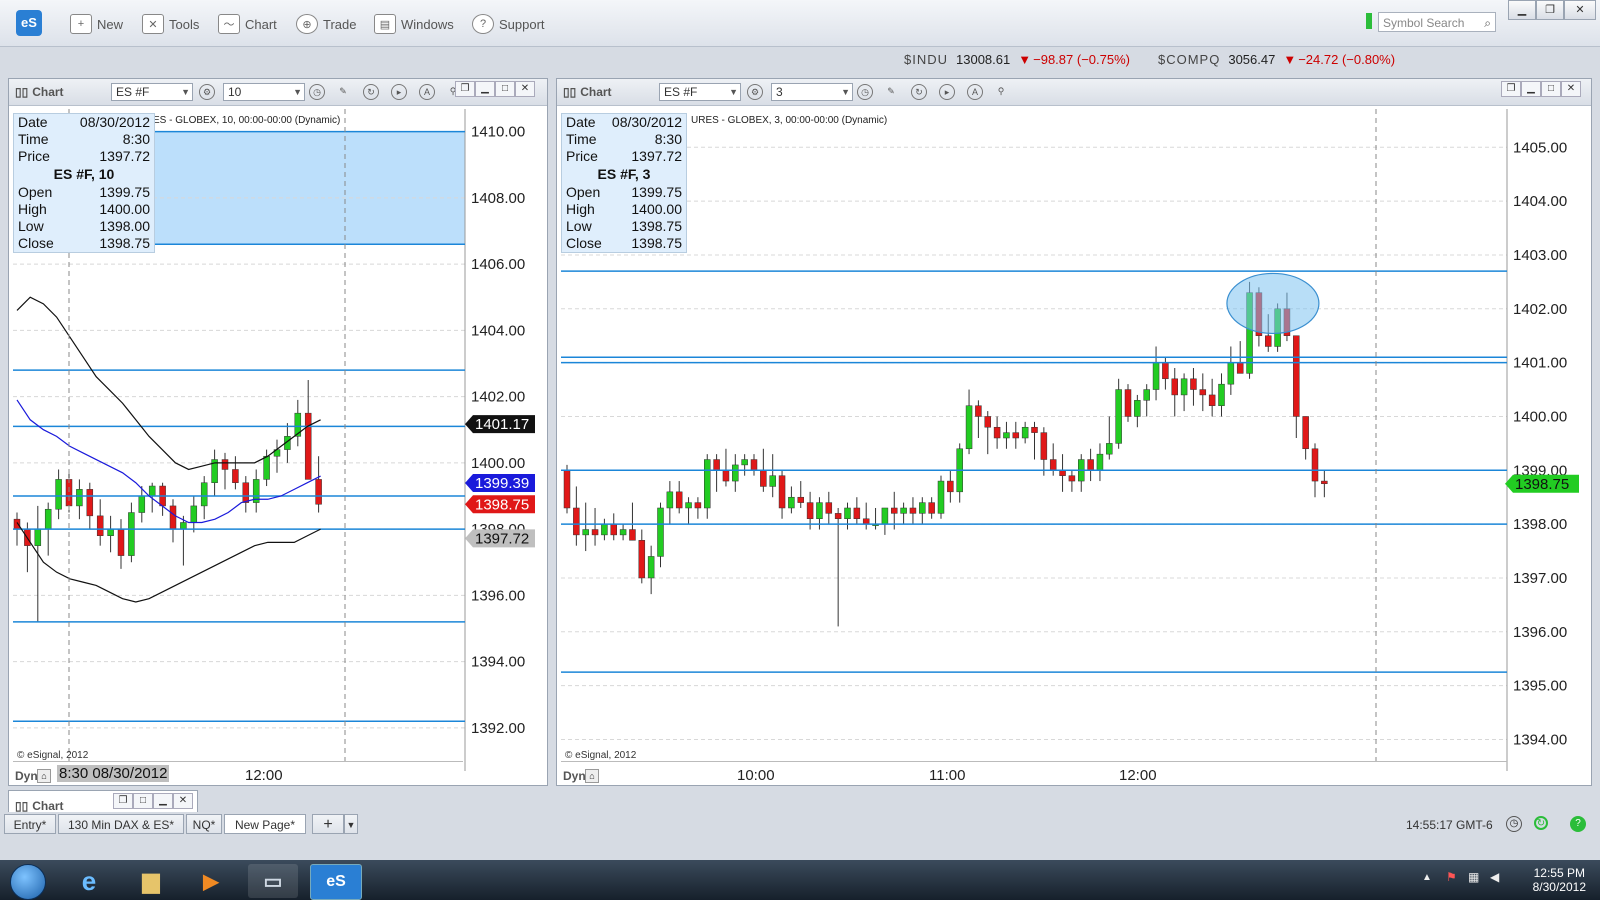 The width and height of the screenshot is (1600, 900). What do you see at coordinates (1511, 89) in the screenshot?
I see `right-chart-restore-button: ❐` at bounding box center [1511, 89].